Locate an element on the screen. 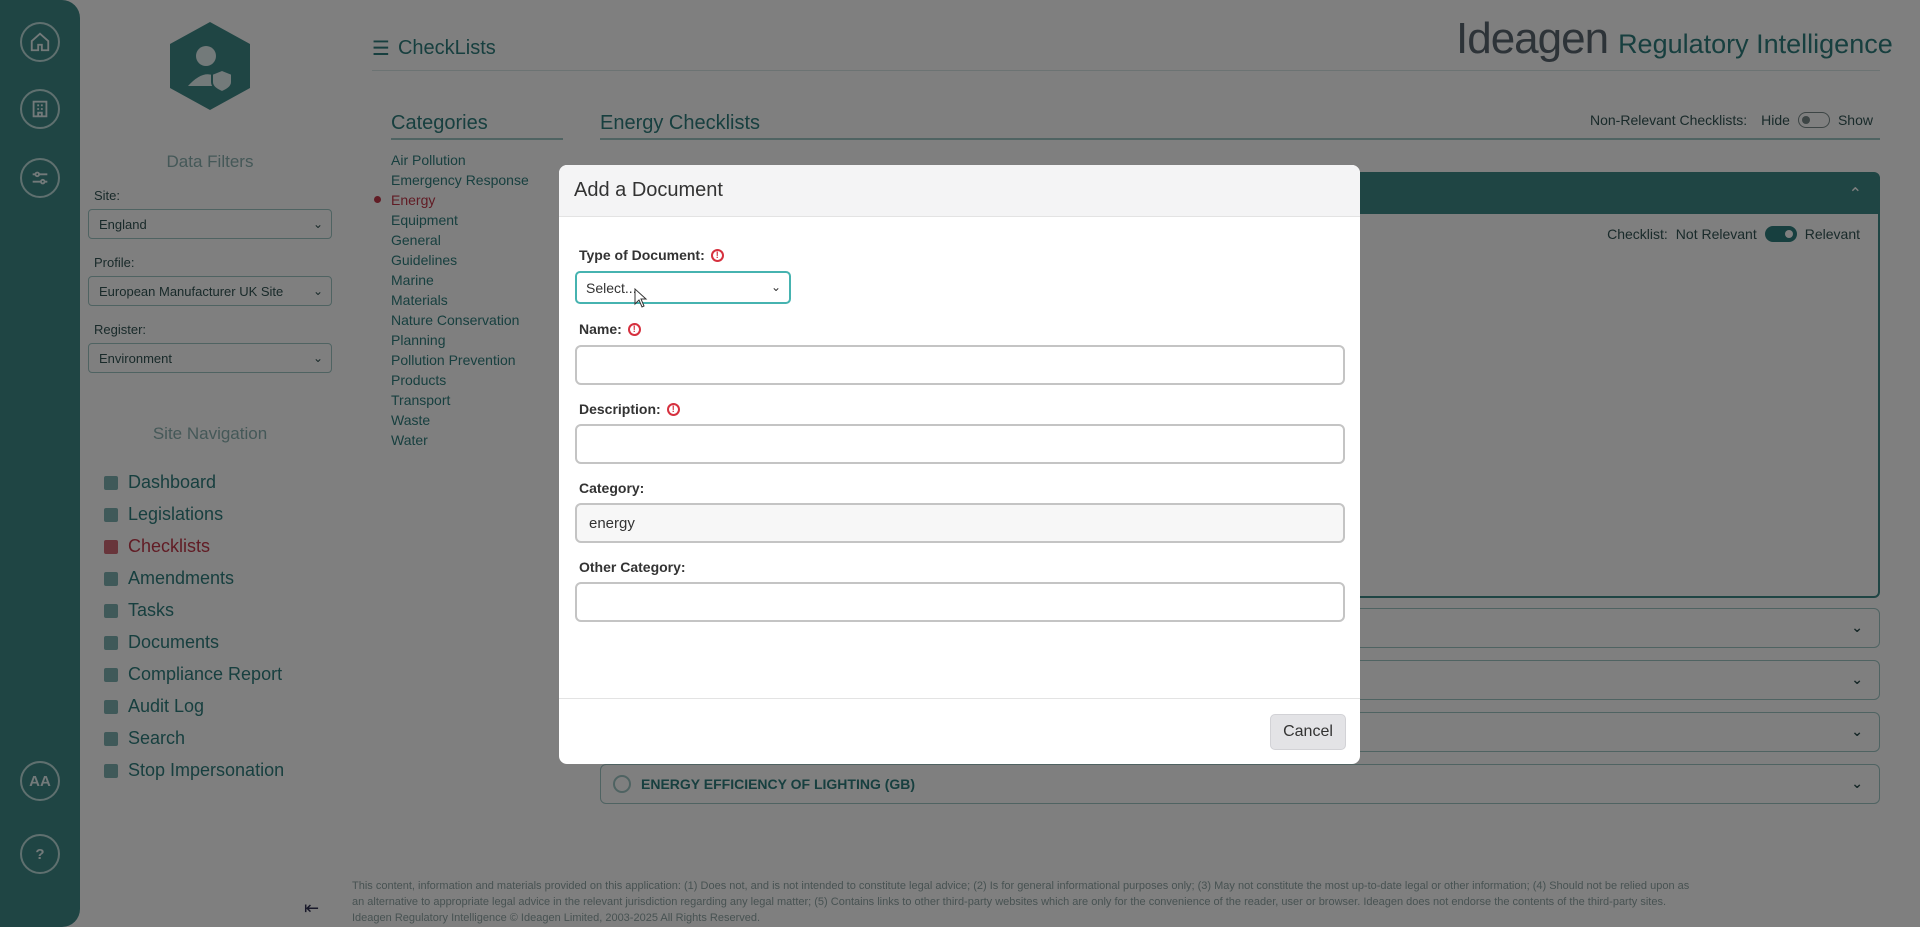 The image size is (1920, 927). type-of-document-select: Select... ⌄ is located at coordinates (683, 287).